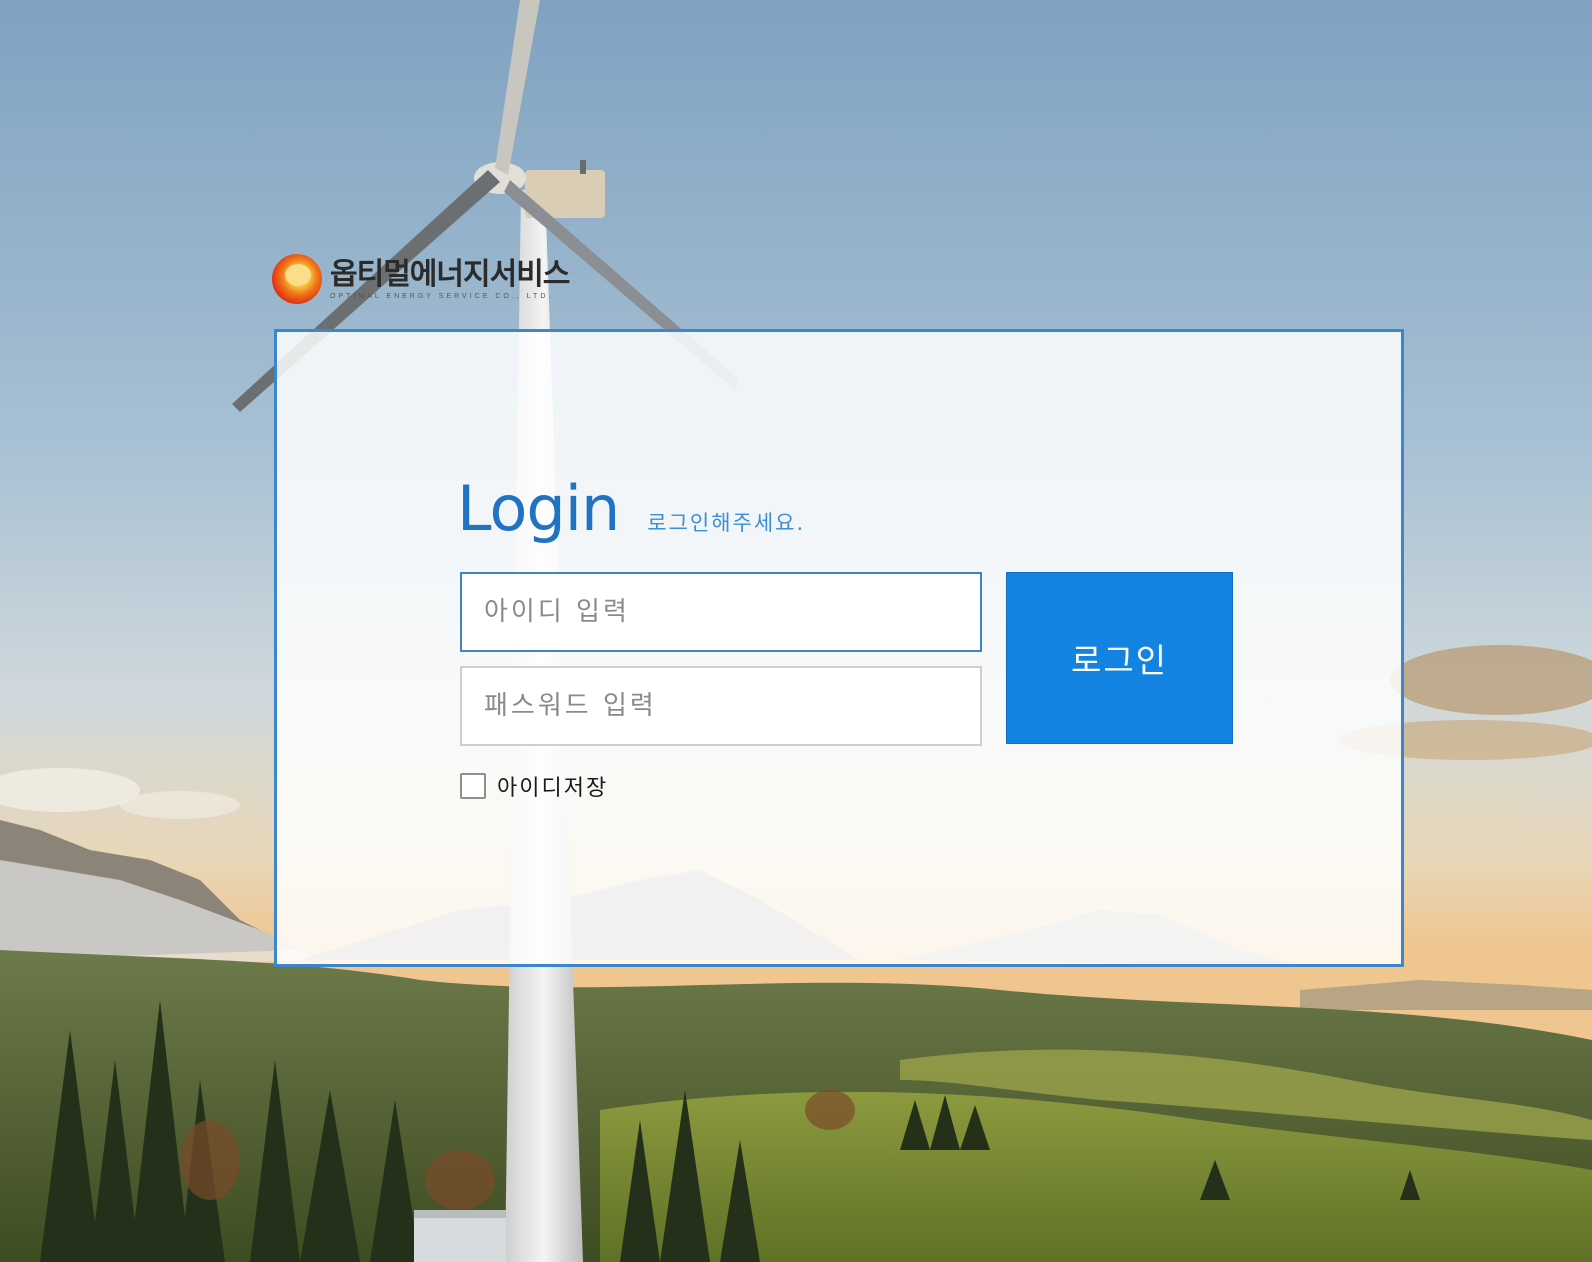  What do you see at coordinates (721, 706) in the screenshot?
I see `password-input` at bounding box center [721, 706].